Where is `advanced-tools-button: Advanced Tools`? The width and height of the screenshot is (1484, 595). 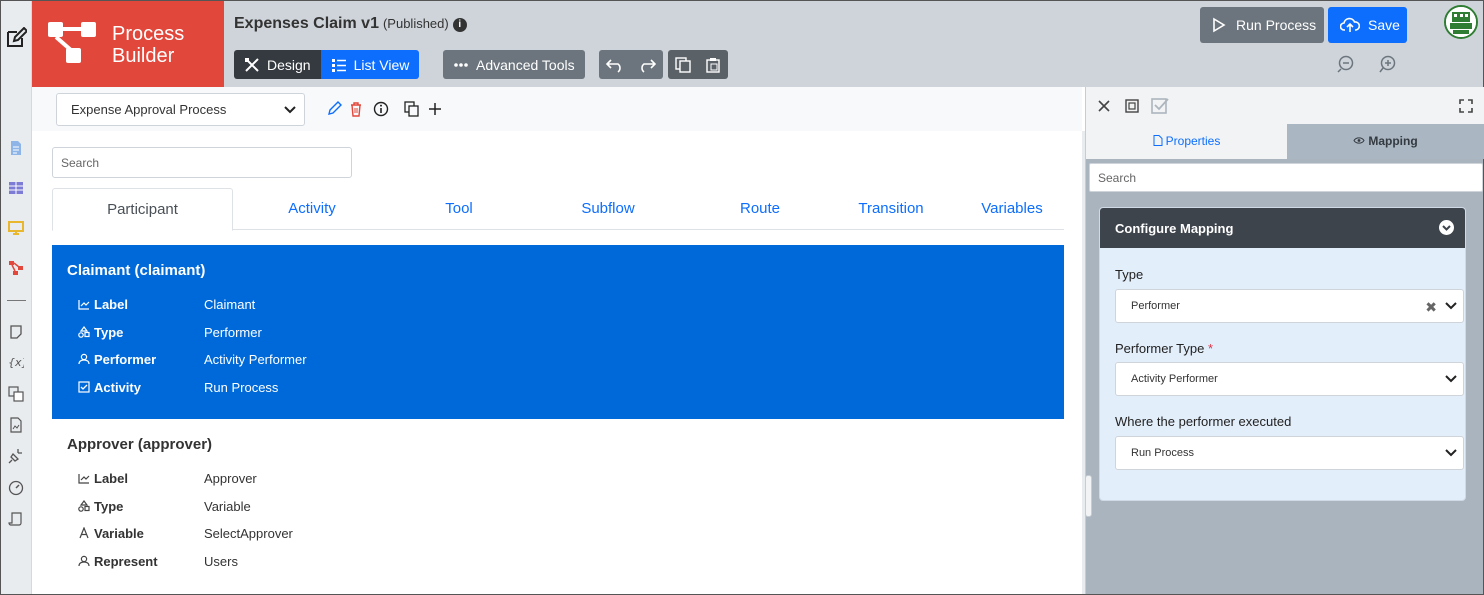 advanced-tools-button: Advanced Tools is located at coordinates (514, 64).